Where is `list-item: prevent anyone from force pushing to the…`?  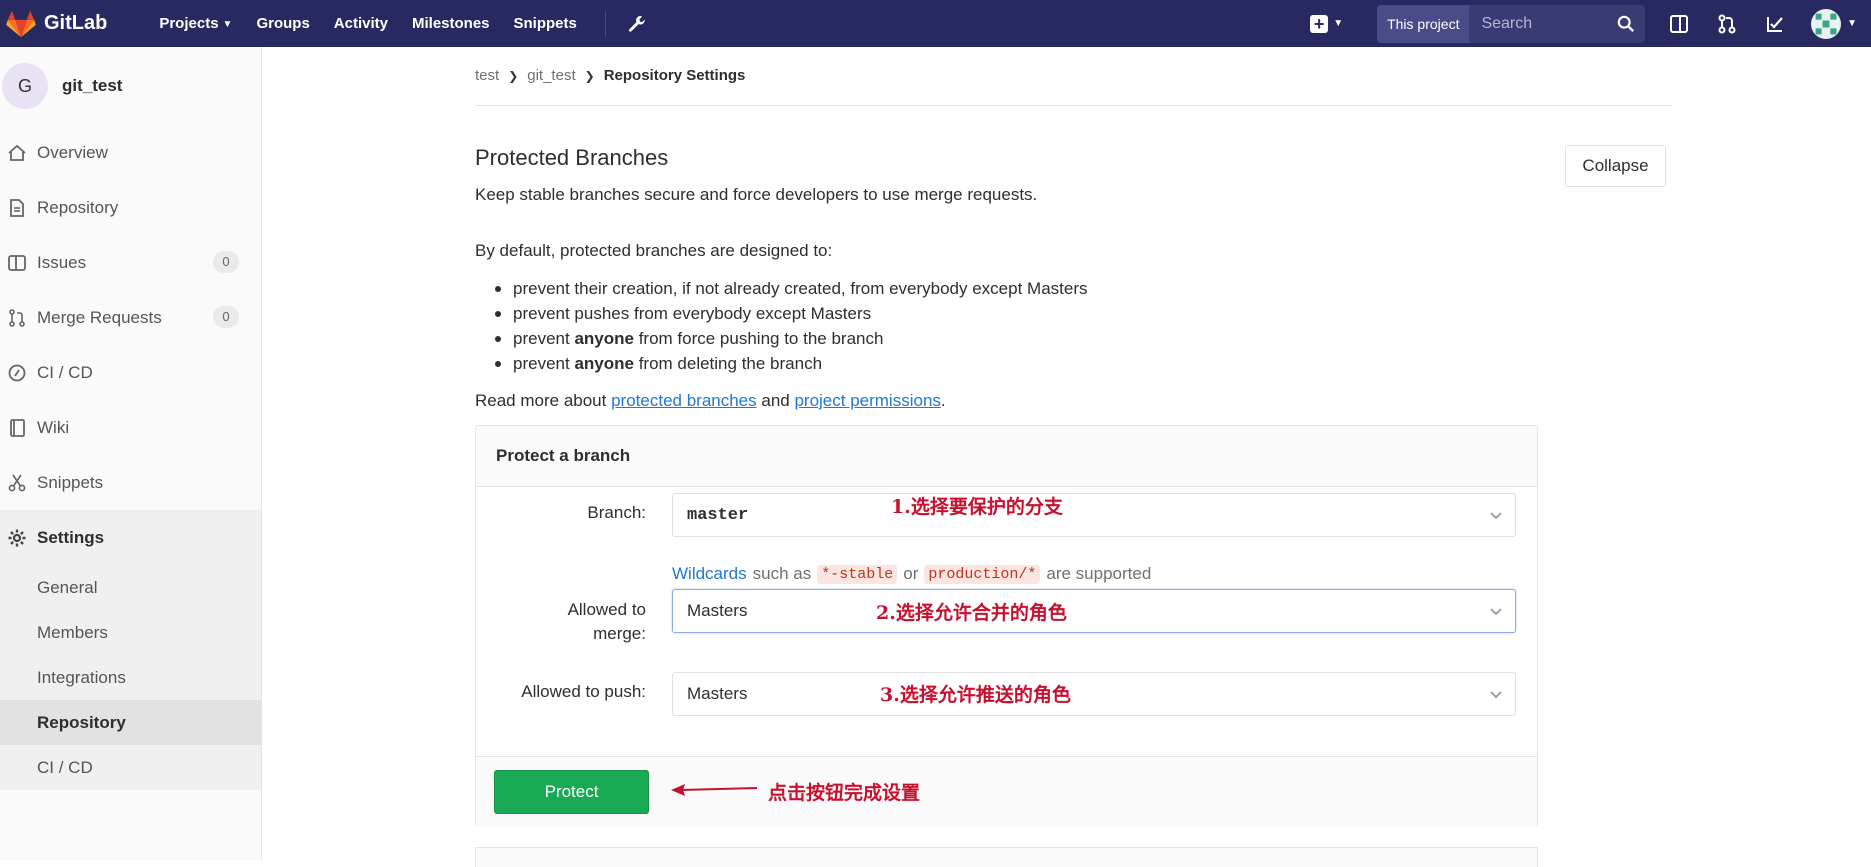 list-item: prevent anyone from force pushing to the… is located at coordinates (791, 338).